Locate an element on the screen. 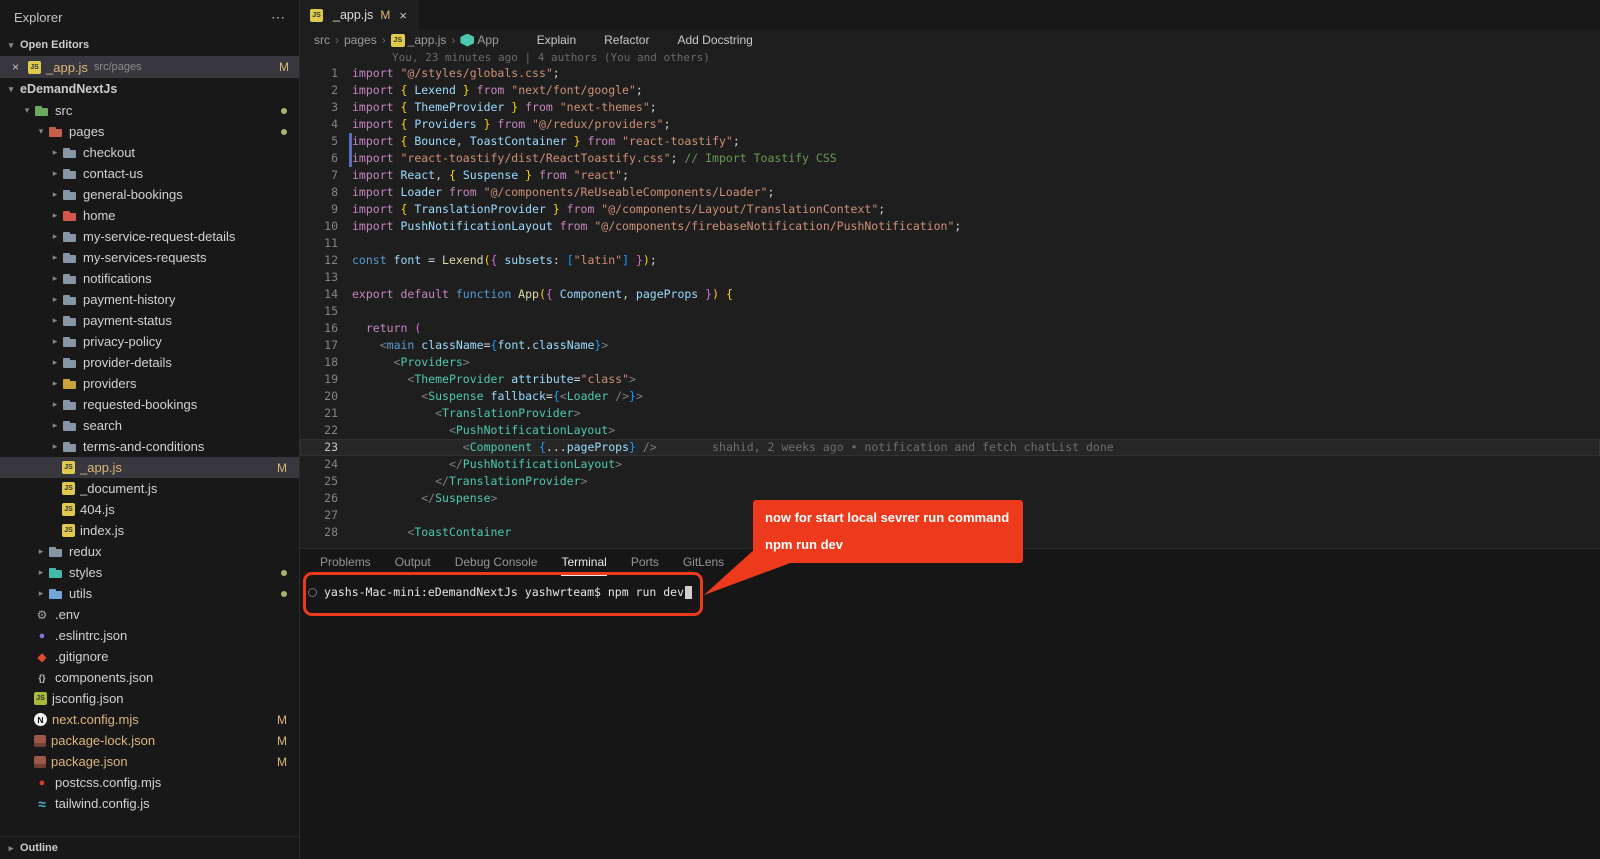  tree-item-404.js: 404.js is located at coordinates (149, 509).